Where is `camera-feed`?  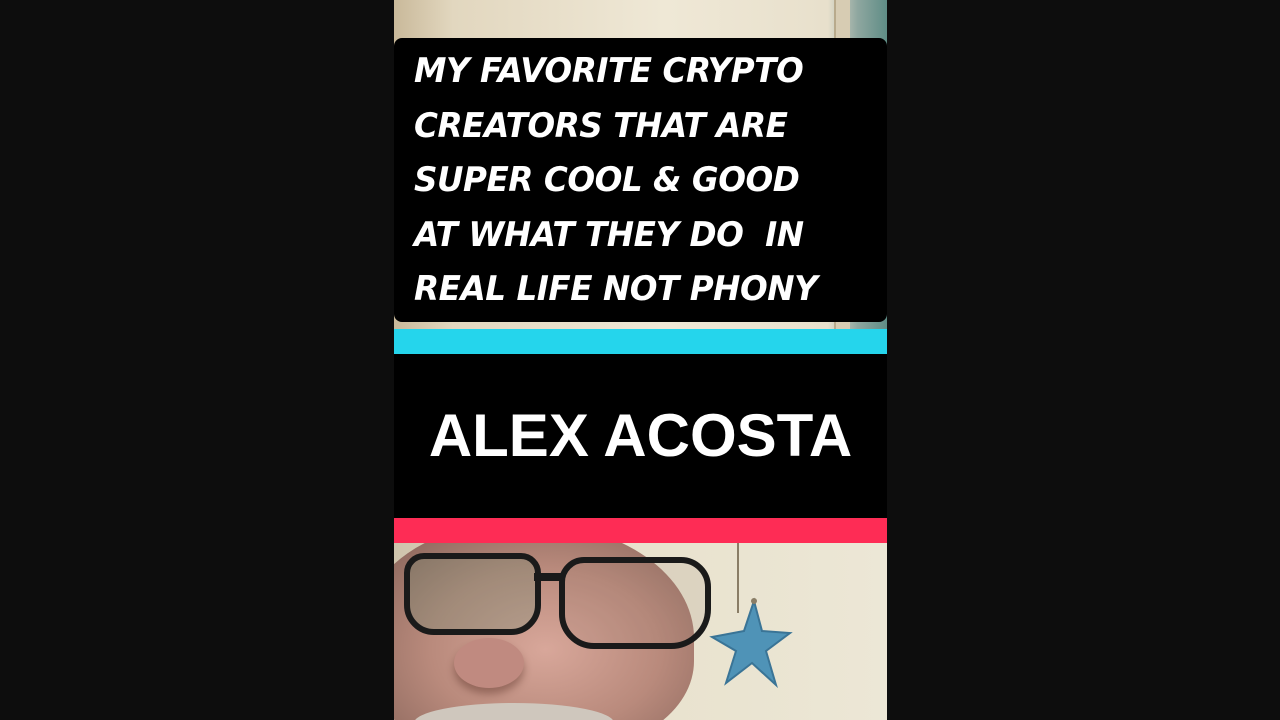
camera-feed is located at coordinates (640, 631).